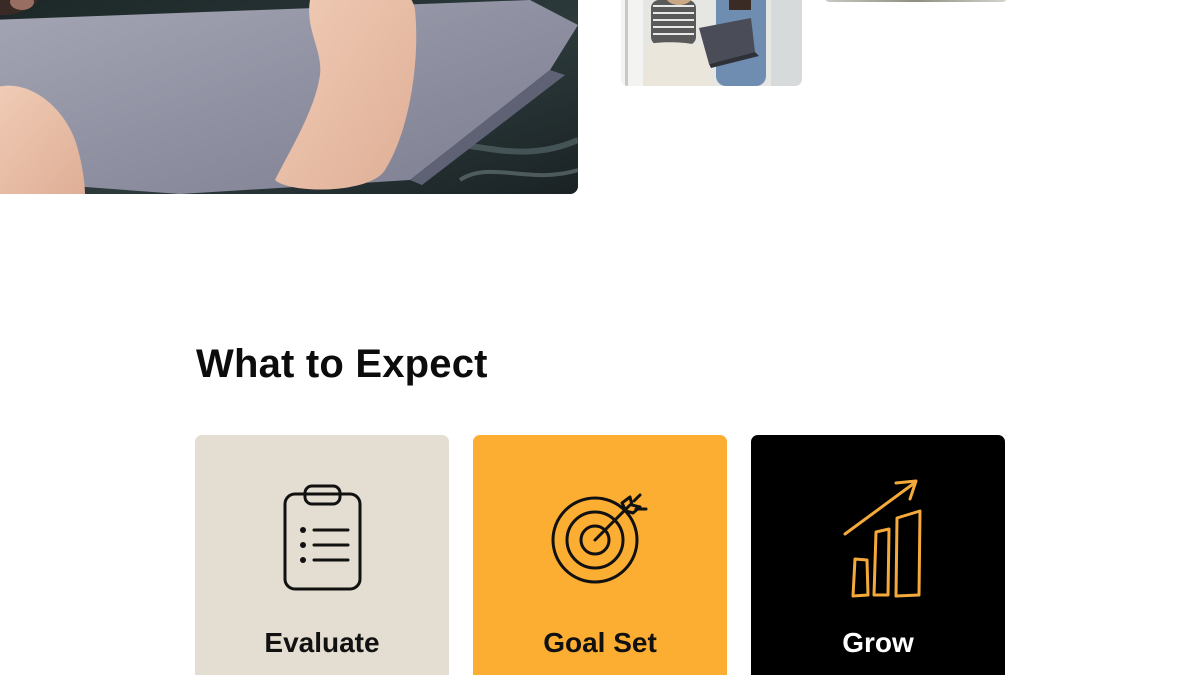  Describe the element at coordinates (600, 541) in the screenshot. I see `target-arrow-icon` at that location.